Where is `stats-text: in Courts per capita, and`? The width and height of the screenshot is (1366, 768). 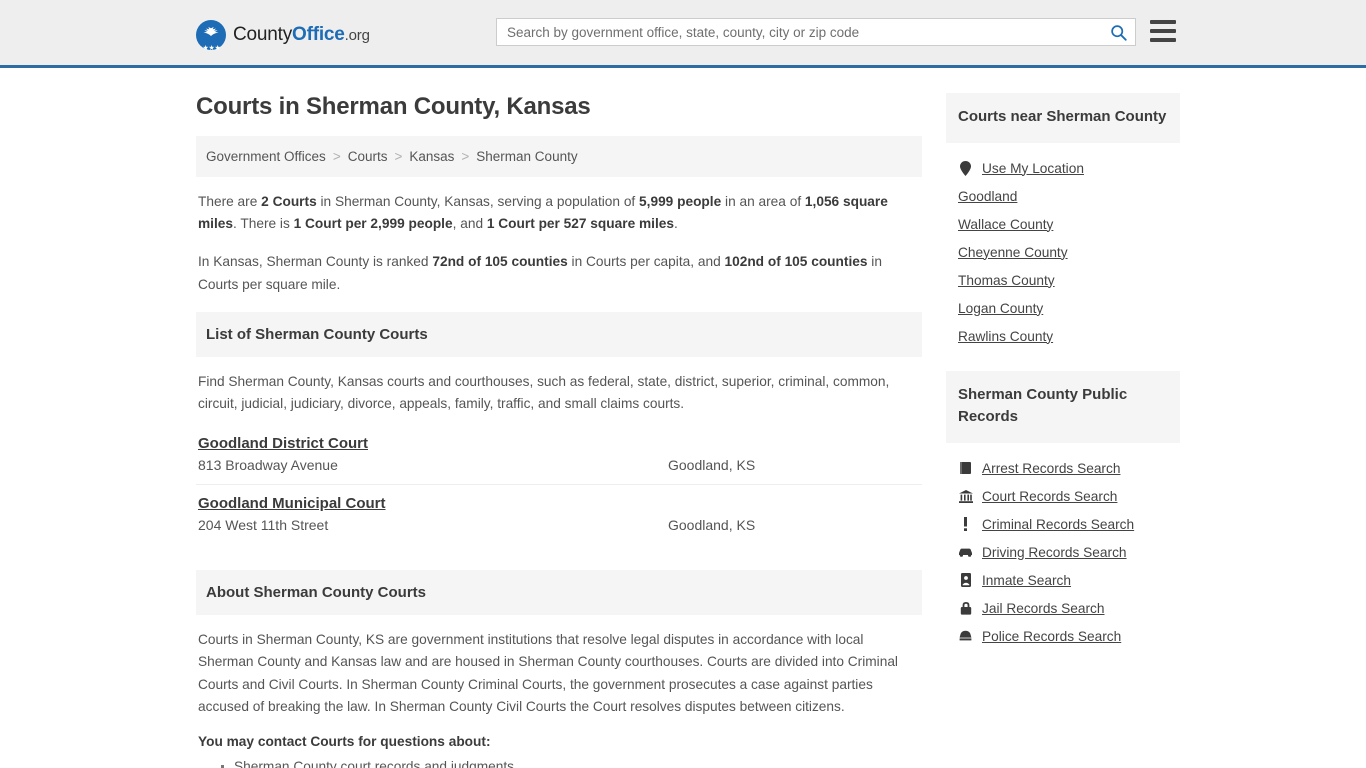 stats-text: in Courts per capita, and is located at coordinates (646, 262).